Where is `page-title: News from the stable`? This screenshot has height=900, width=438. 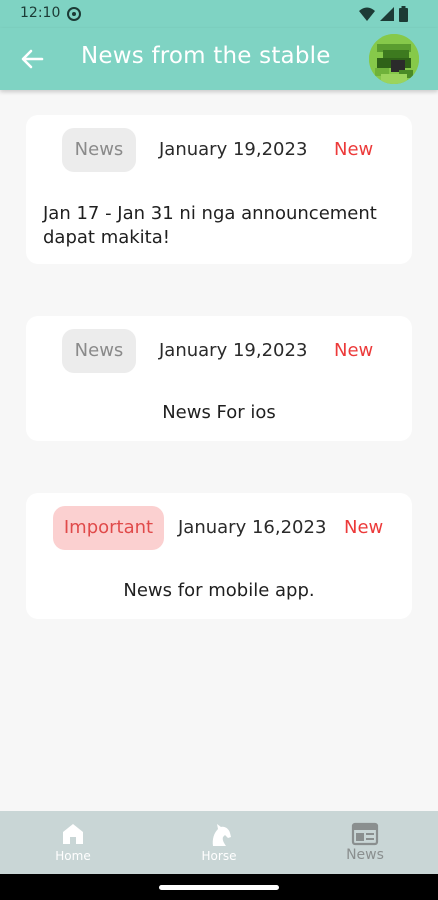
page-title: News from the stable is located at coordinates (206, 56).